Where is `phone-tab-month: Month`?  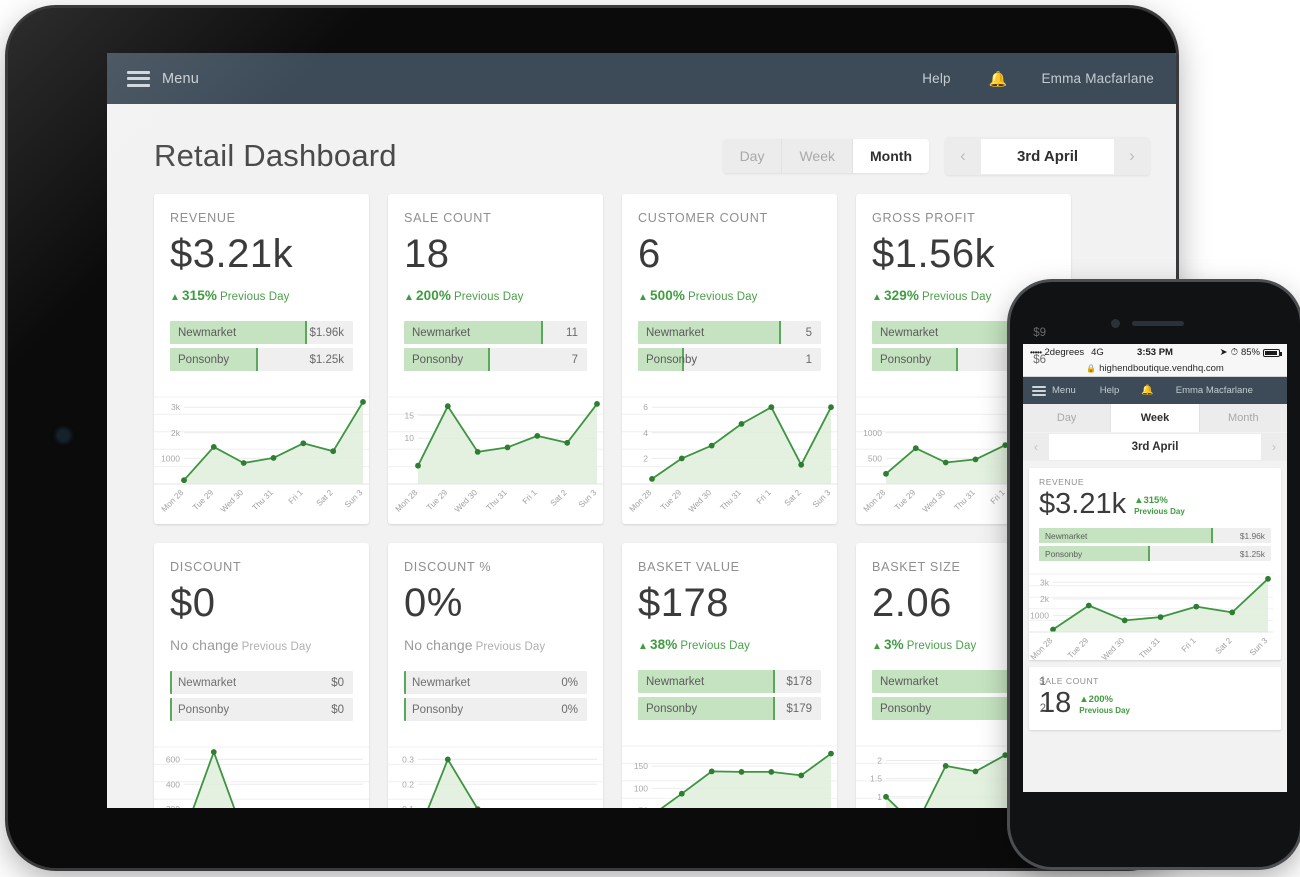
phone-tab-month: Month is located at coordinates (1243, 418).